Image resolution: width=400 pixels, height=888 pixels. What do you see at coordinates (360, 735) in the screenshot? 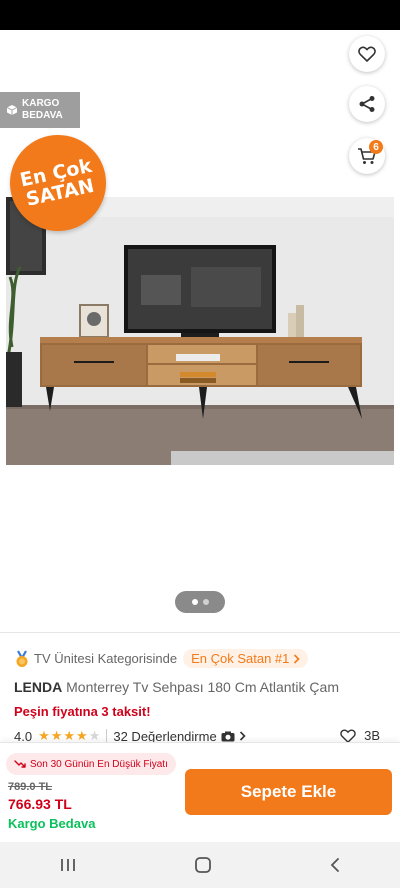
I see `favorite-count: 3B` at bounding box center [360, 735].